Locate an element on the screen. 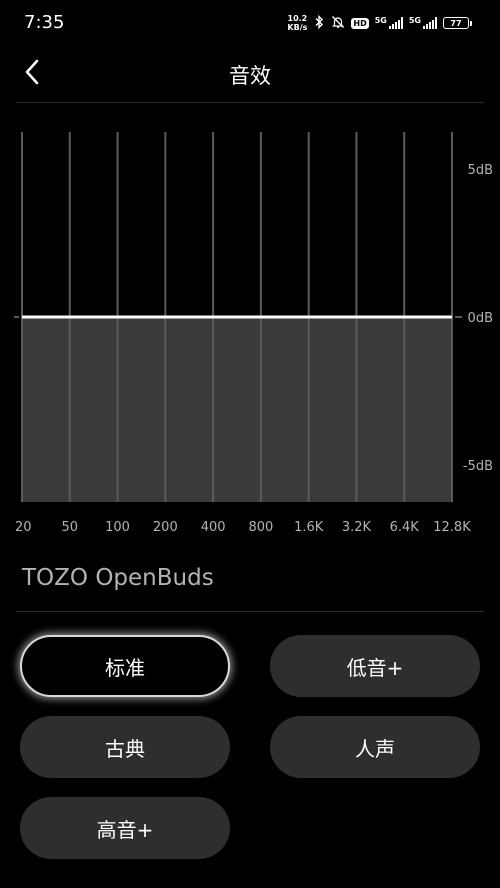 The image size is (500, 888). battery-level: 77 is located at coordinates (456, 23).